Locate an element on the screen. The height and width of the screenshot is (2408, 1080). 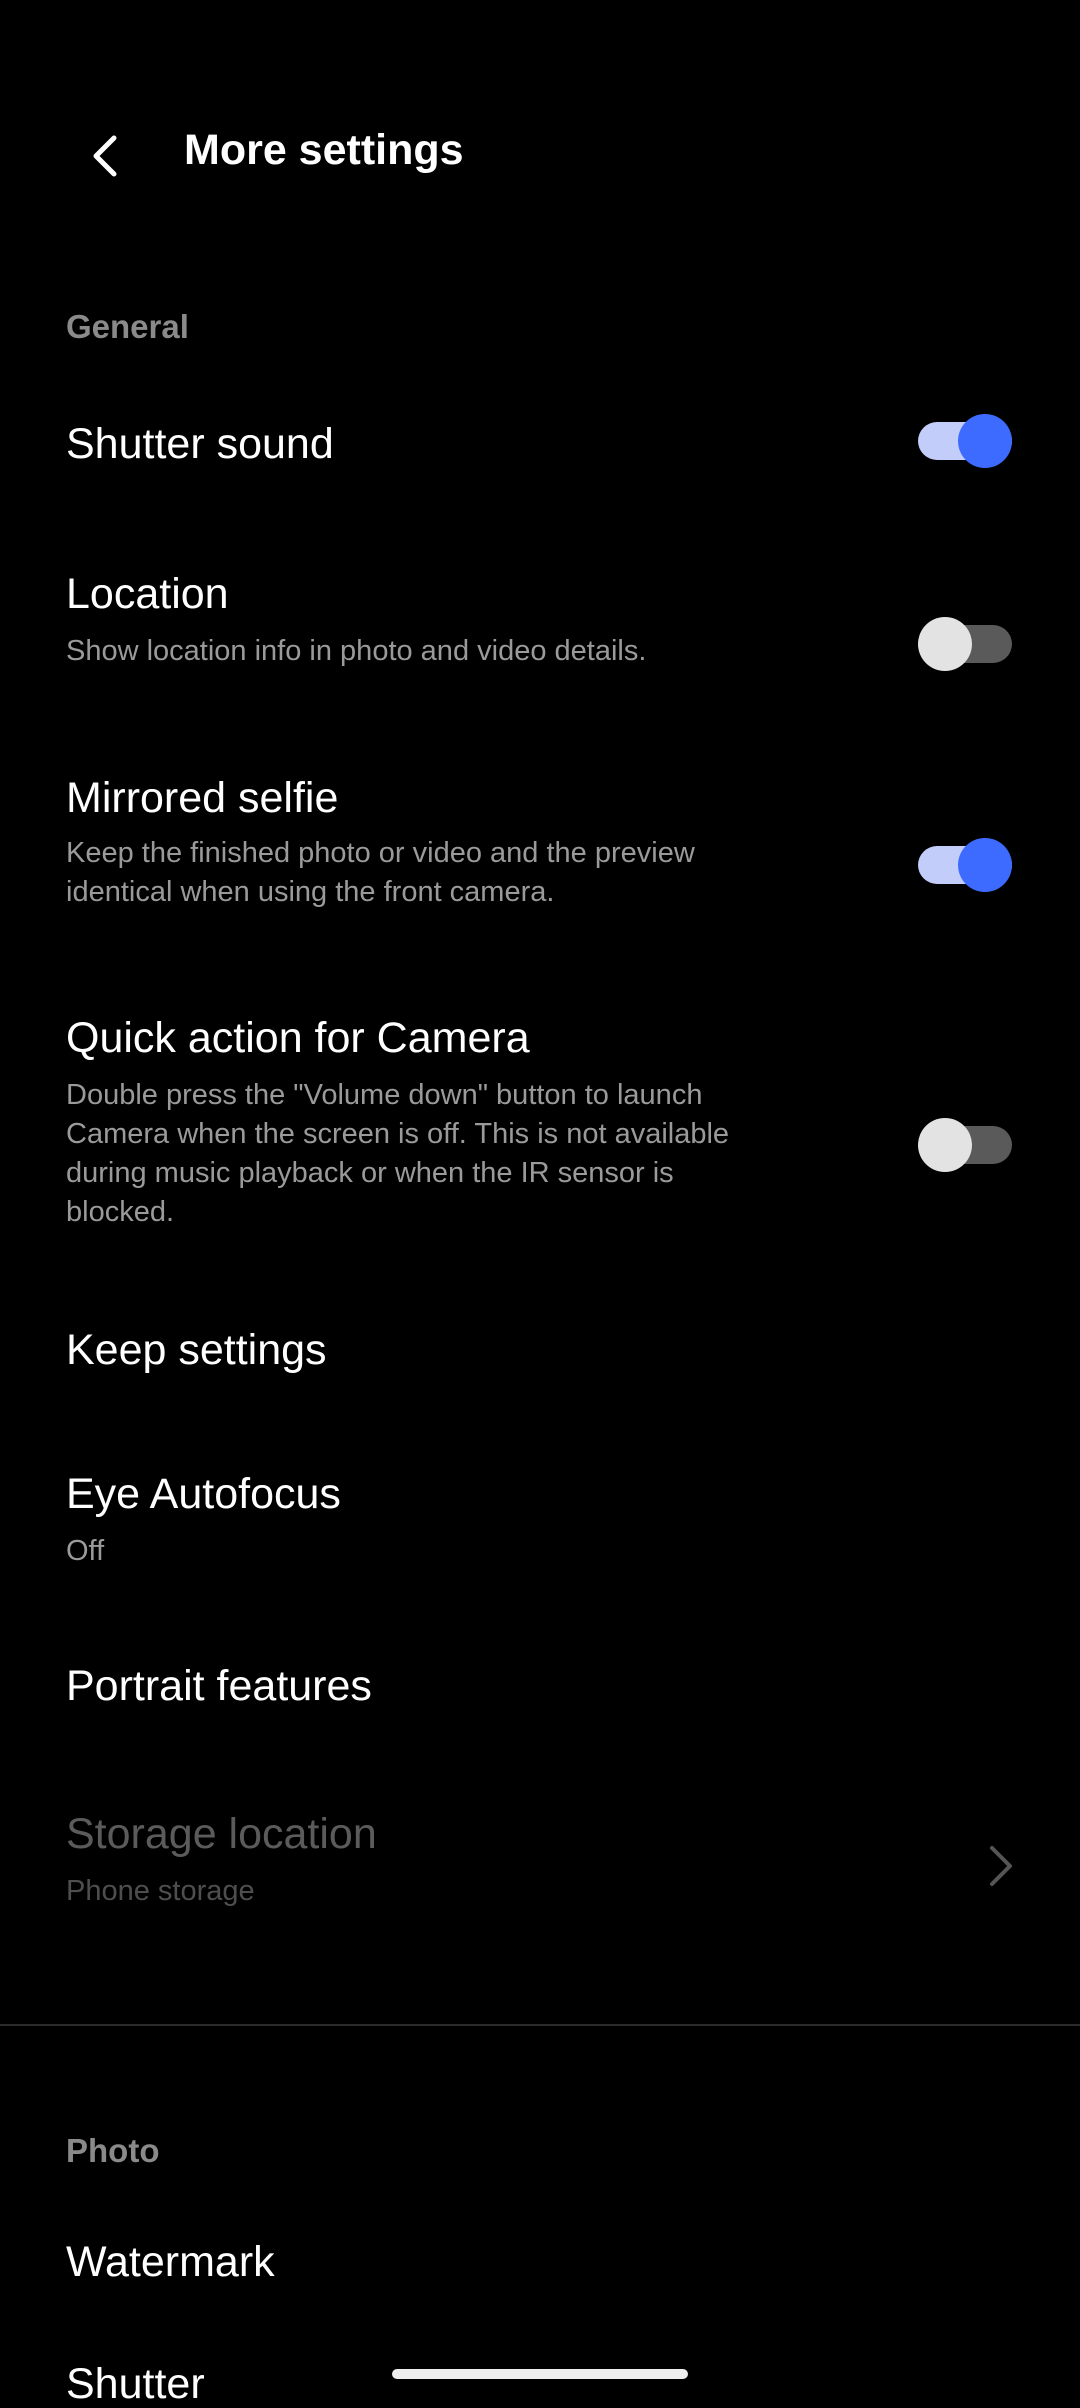
portrait-features-row: Portrait features is located at coordinates (540, 1689).